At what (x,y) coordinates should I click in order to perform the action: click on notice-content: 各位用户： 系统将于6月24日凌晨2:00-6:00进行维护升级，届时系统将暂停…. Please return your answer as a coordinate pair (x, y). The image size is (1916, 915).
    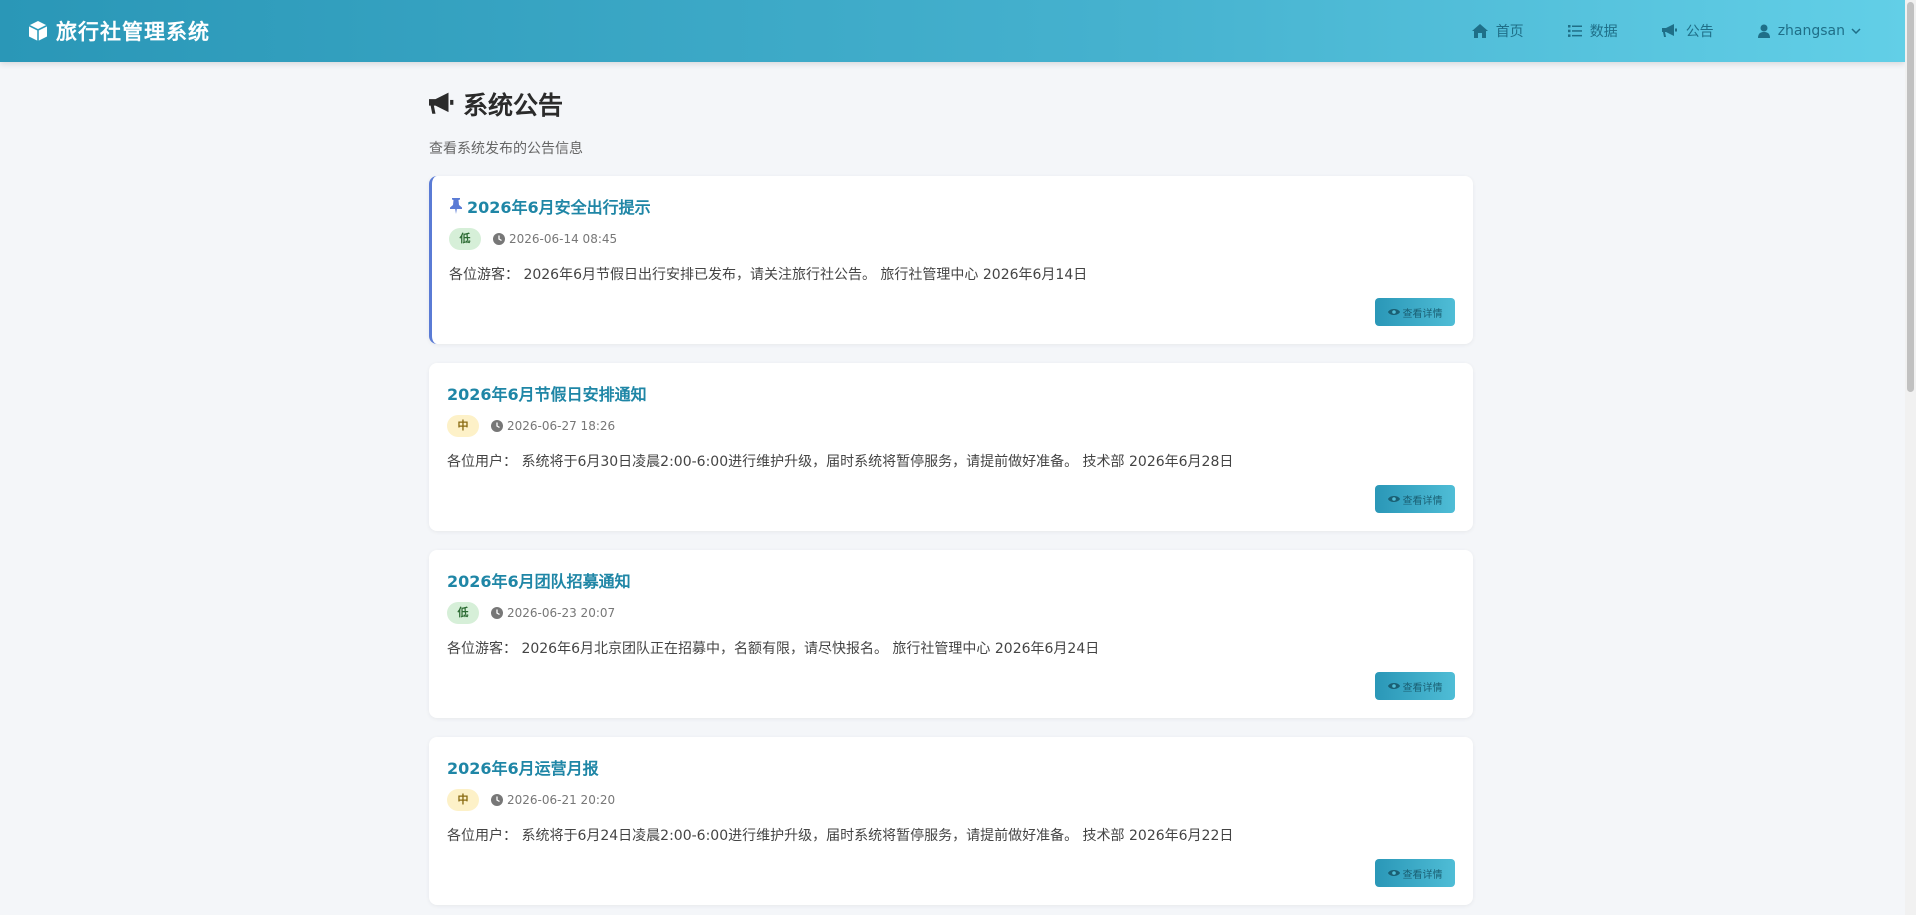
    Looking at the image, I should click on (840, 836).